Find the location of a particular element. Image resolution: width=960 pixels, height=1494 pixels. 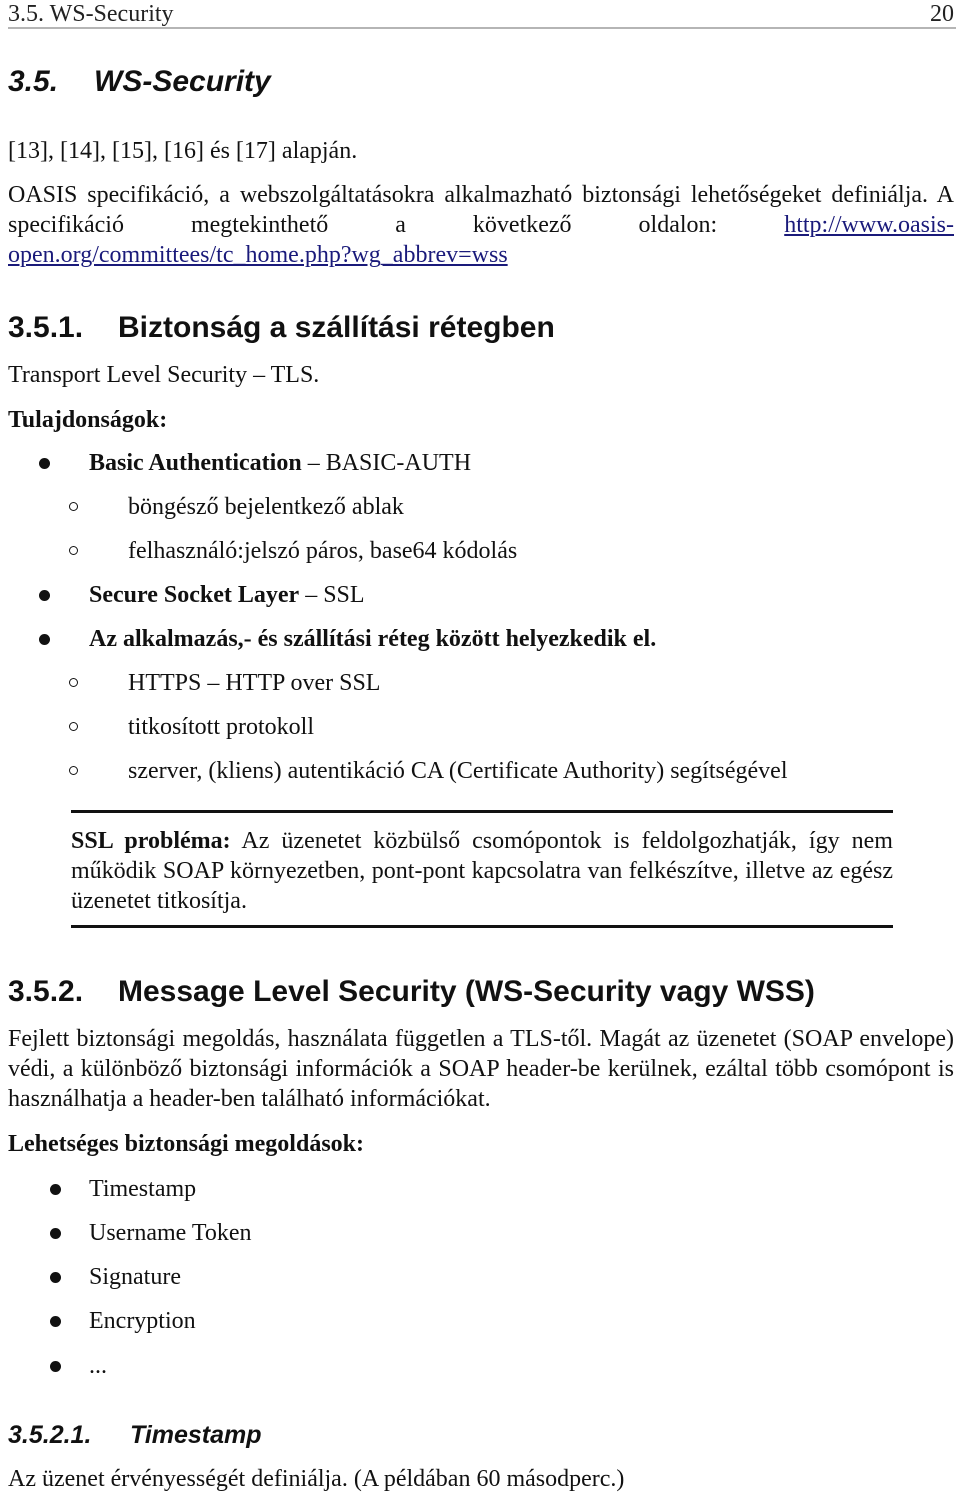

subsection-number: 3.5.1. is located at coordinates (46, 327).